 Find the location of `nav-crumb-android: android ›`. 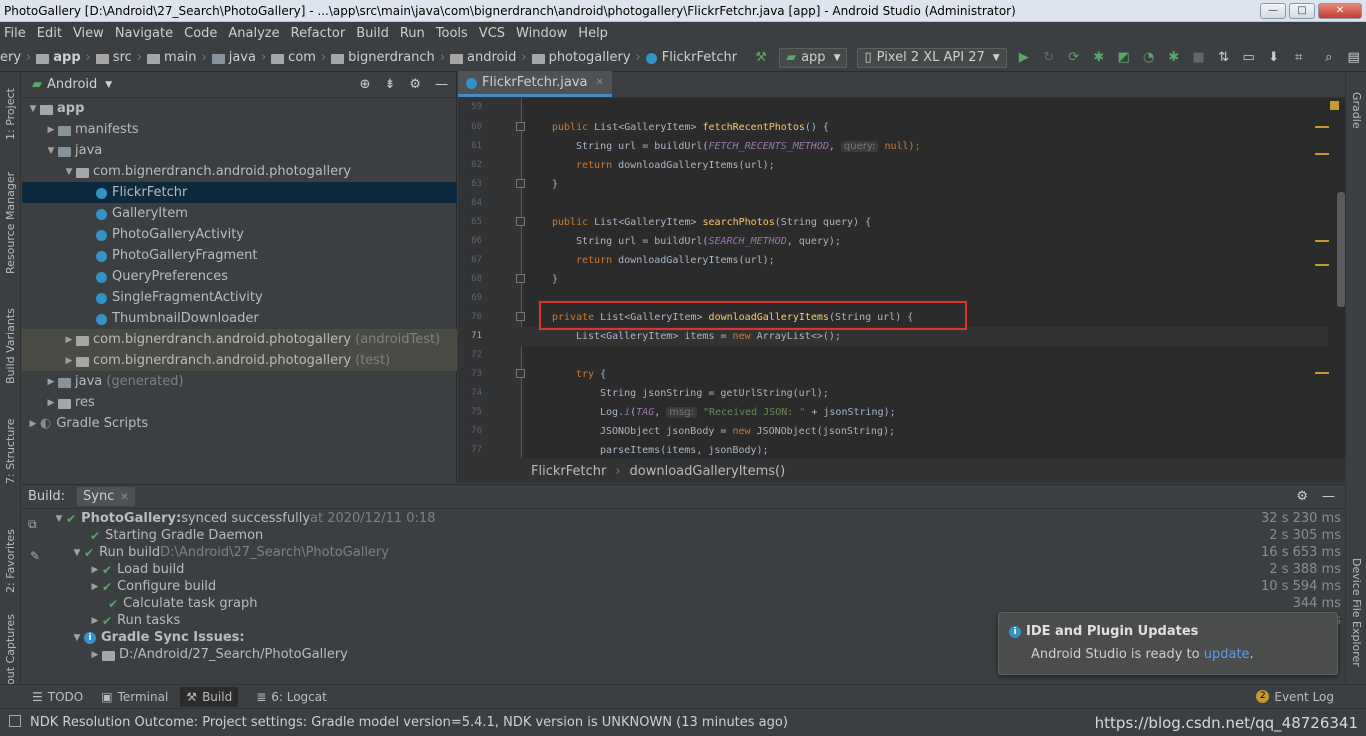

nav-crumb-android: android › is located at coordinates (491, 57).